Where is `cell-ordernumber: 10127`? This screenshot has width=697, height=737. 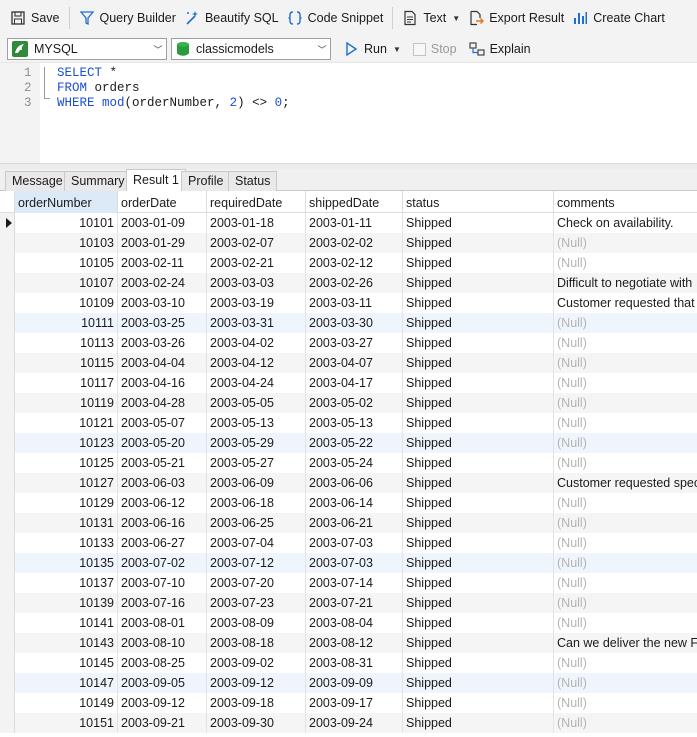
cell-ordernumber: 10127 is located at coordinates (66, 483).